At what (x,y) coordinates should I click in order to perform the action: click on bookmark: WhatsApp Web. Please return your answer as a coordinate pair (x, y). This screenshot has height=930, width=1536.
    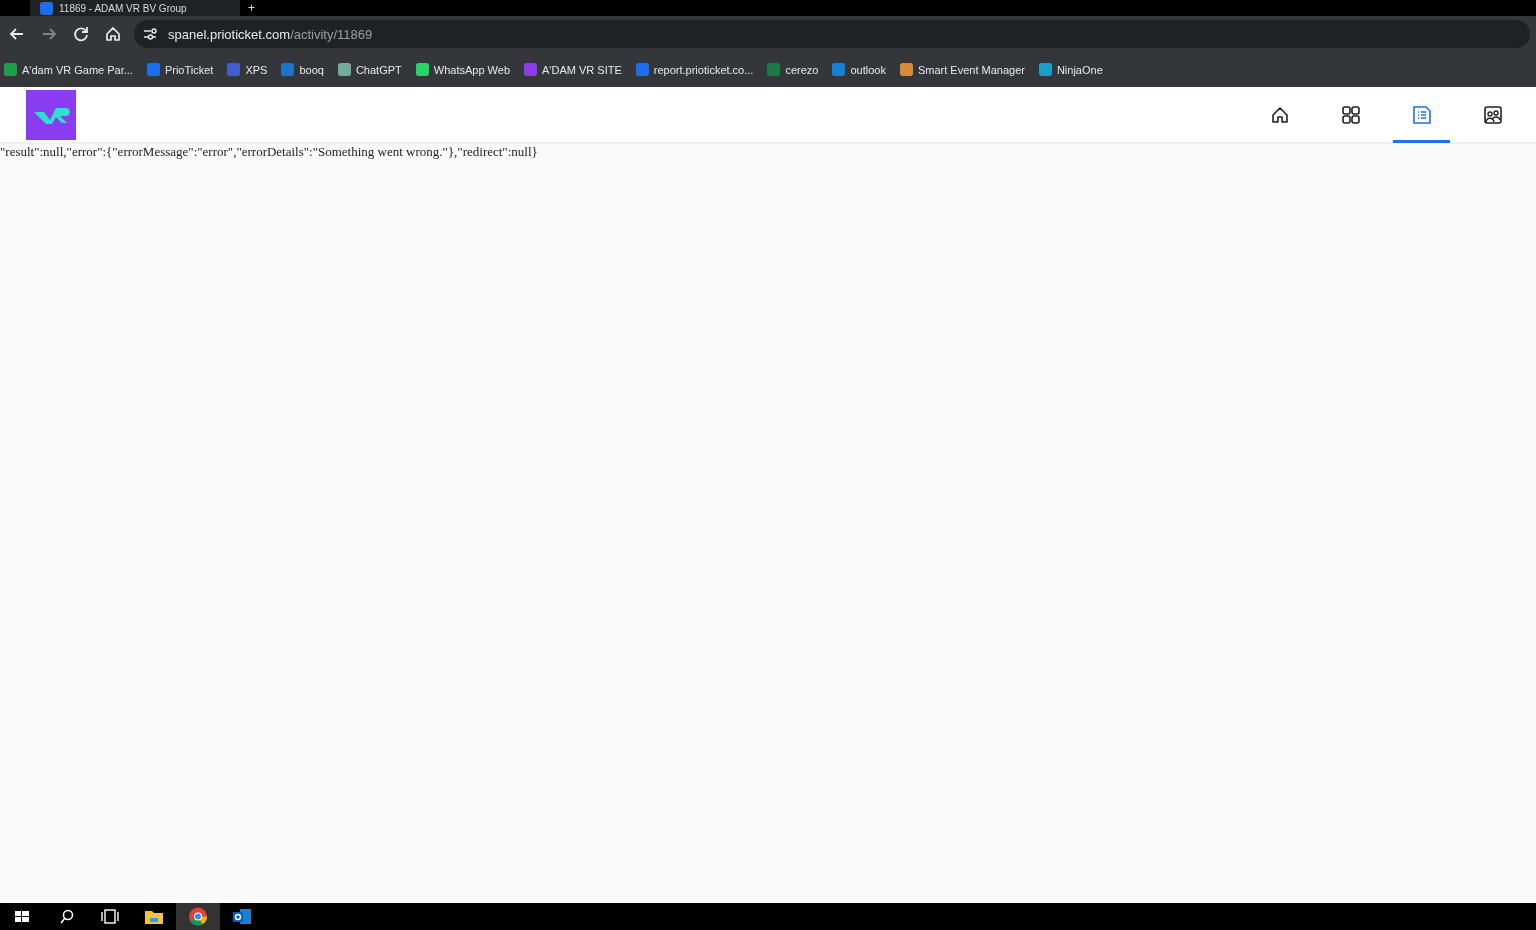
    Looking at the image, I should click on (462, 69).